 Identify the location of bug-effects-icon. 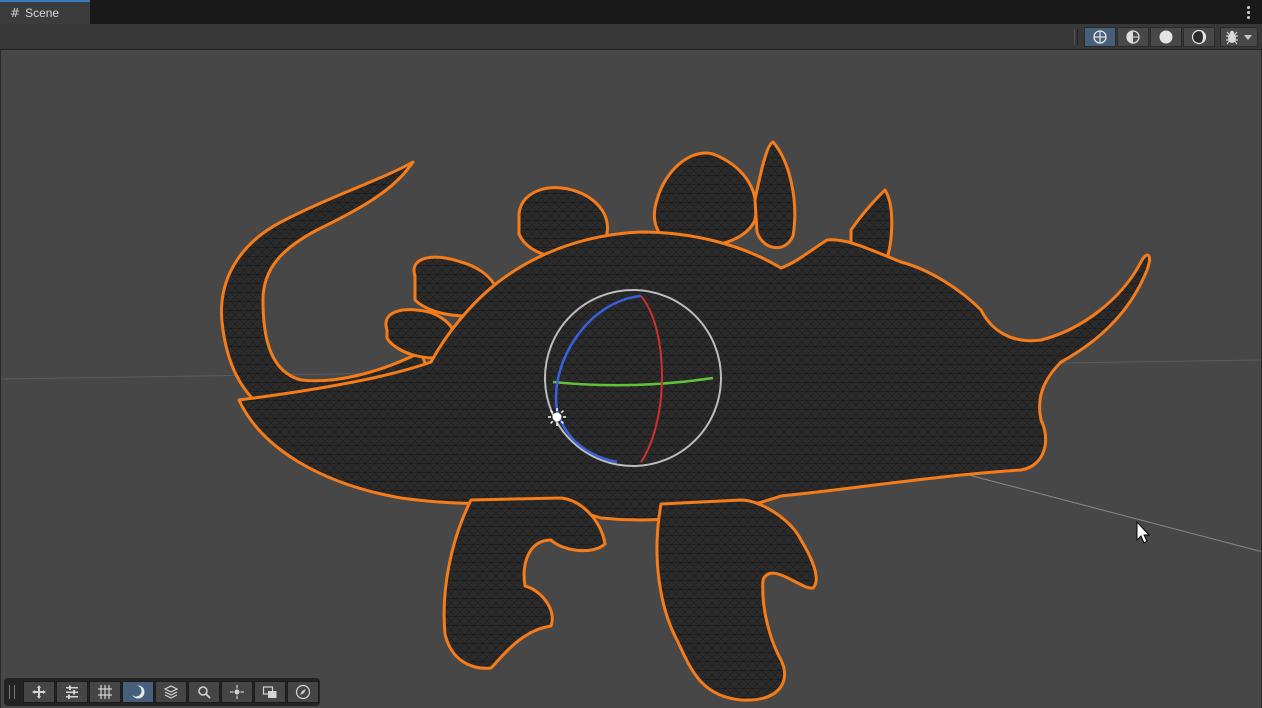
(1232, 37).